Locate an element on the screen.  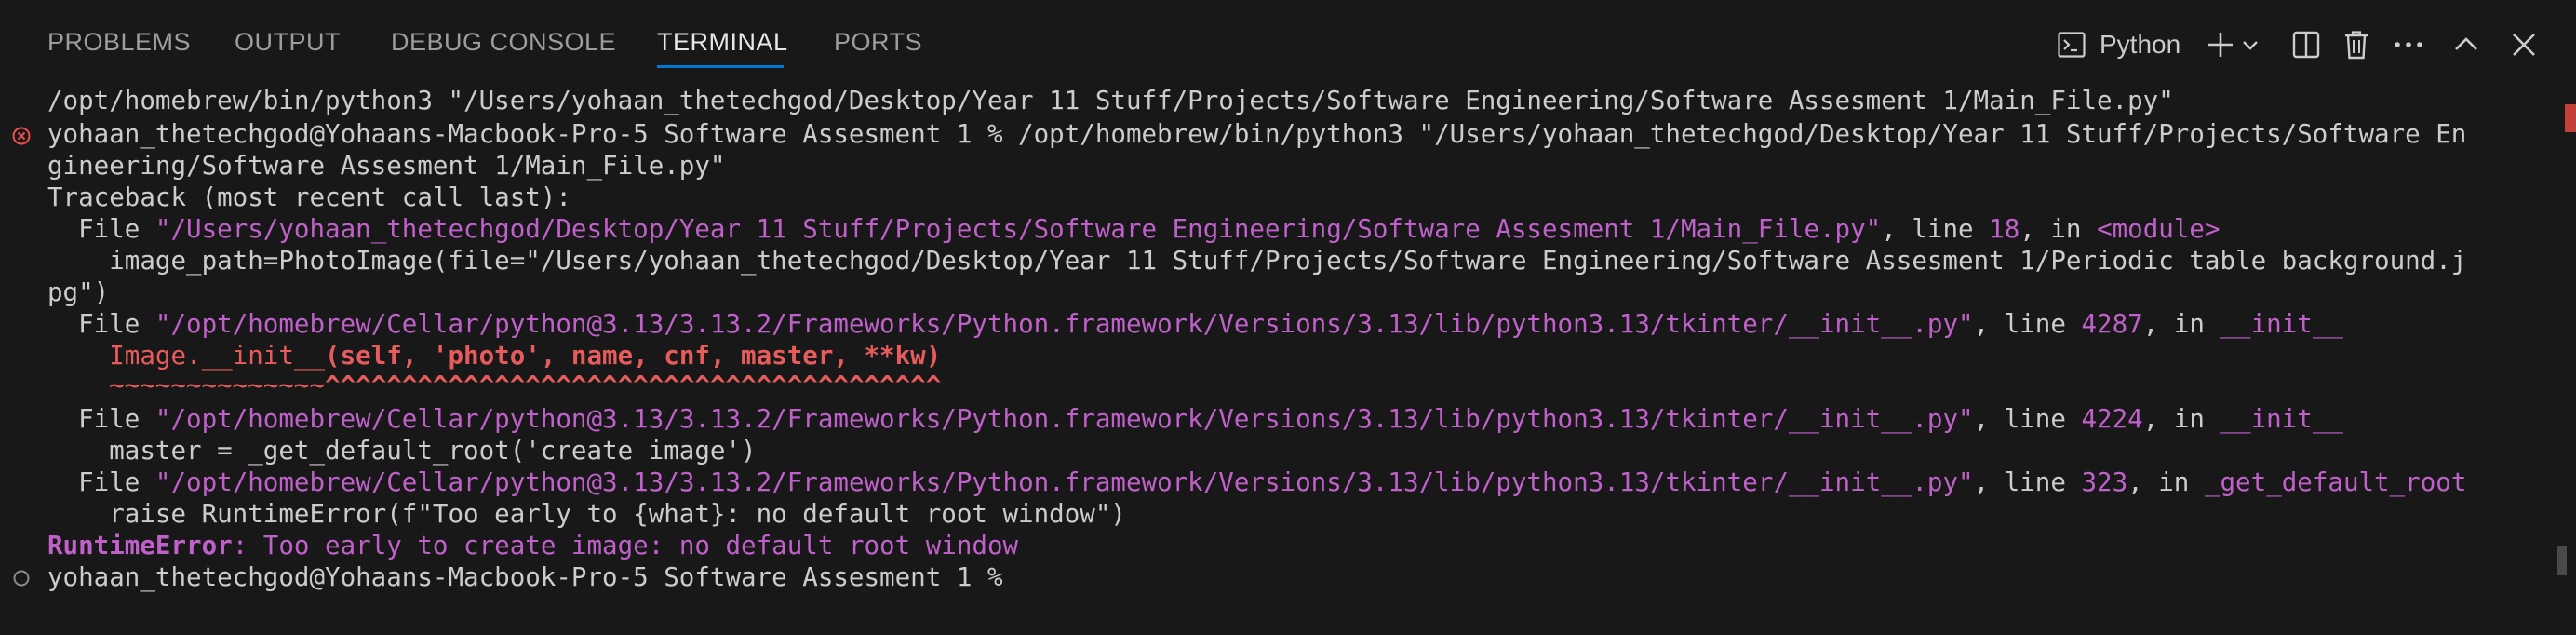
terminal-line: pg") is located at coordinates (78, 292).